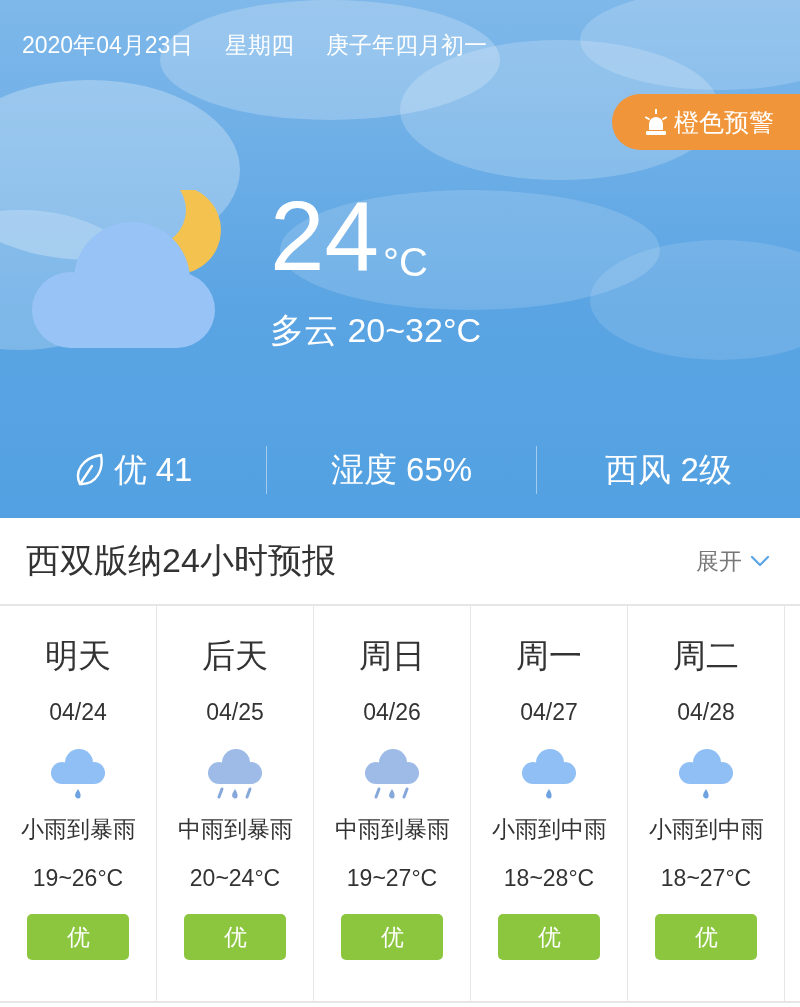  What do you see at coordinates (405, 262) in the screenshot?
I see `unit-text: °C` at bounding box center [405, 262].